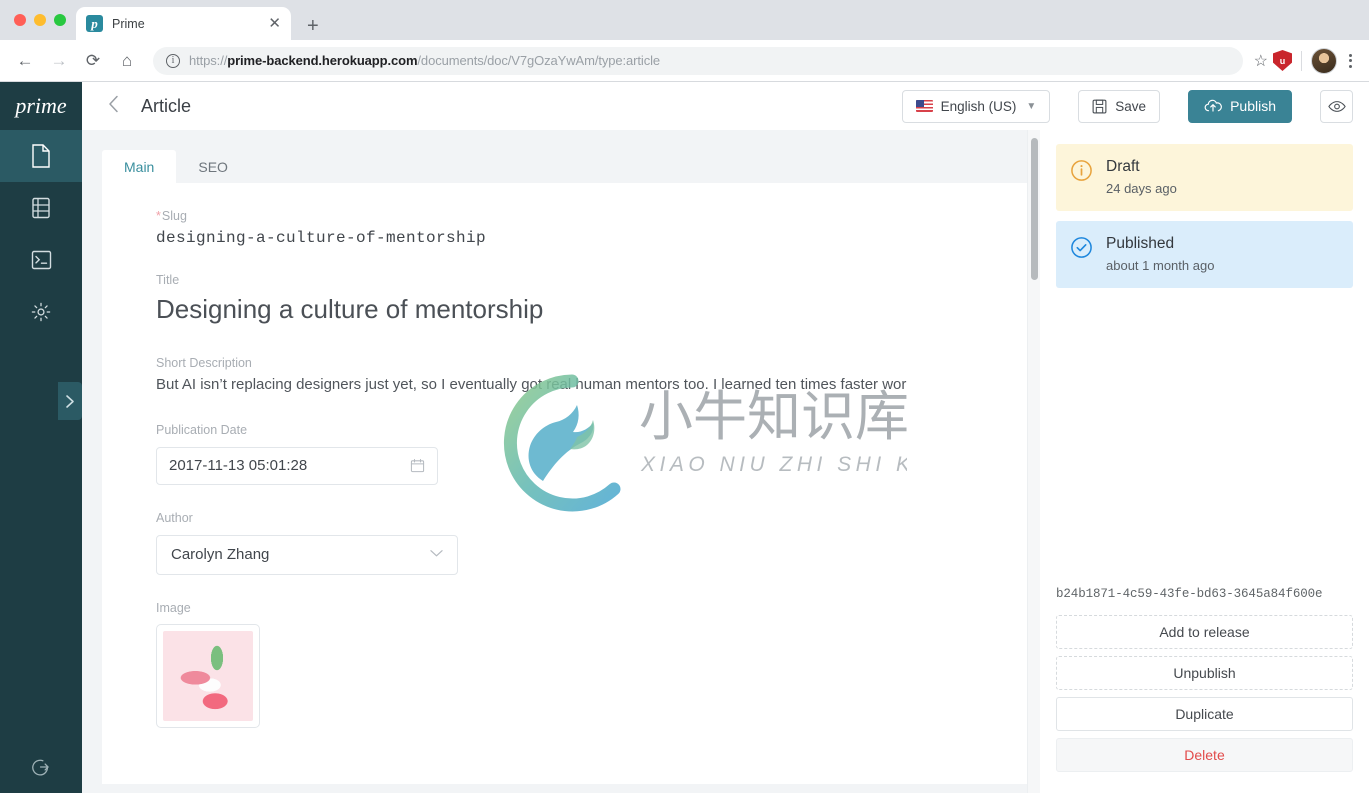  Describe the element at coordinates (1261, 61) in the screenshot. I see `bookmark-star-icon: ☆` at that location.